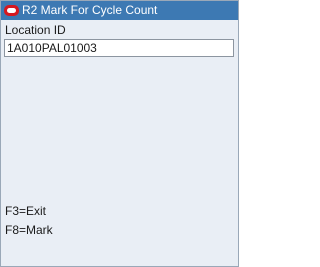 The width and height of the screenshot is (320, 267). What do you see at coordinates (35, 30) in the screenshot?
I see `location-id-label: Location ID` at bounding box center [35, 30].